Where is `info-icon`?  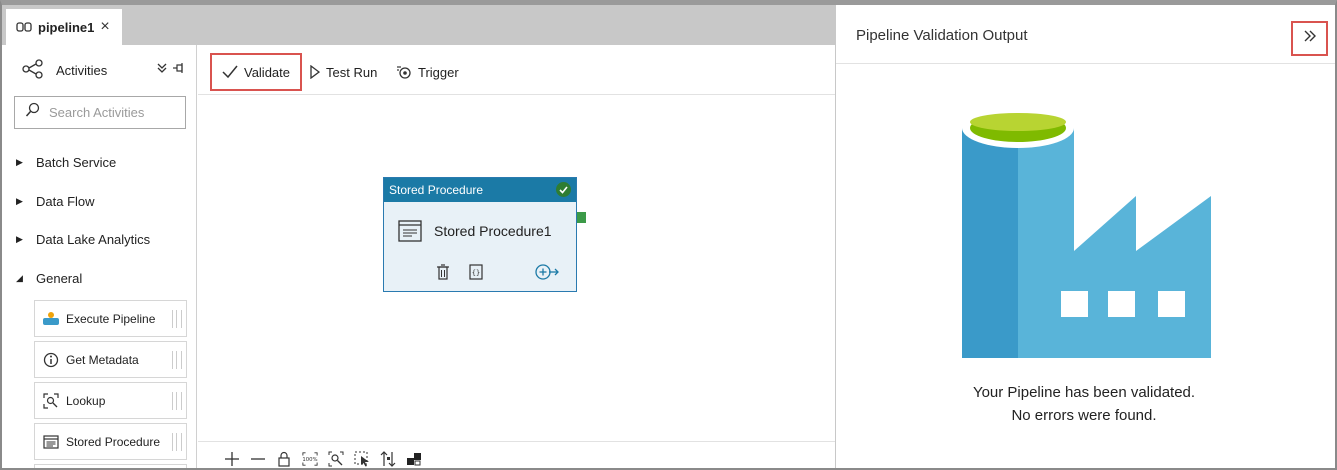
info-icon is located at coordinates (51, 360).